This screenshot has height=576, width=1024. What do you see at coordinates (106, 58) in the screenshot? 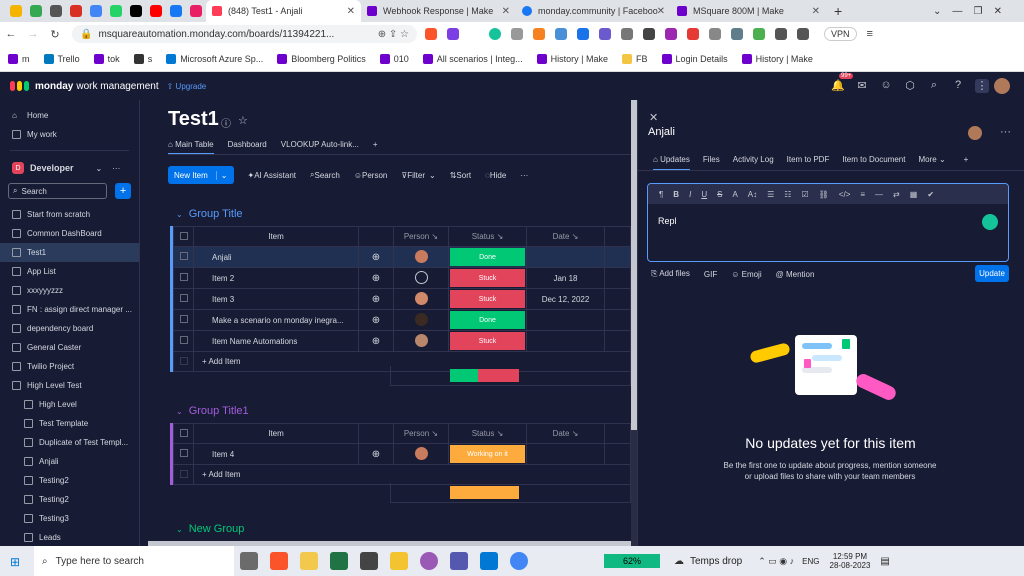
I see `bookmark: tok` at bounding box center [106, 58].